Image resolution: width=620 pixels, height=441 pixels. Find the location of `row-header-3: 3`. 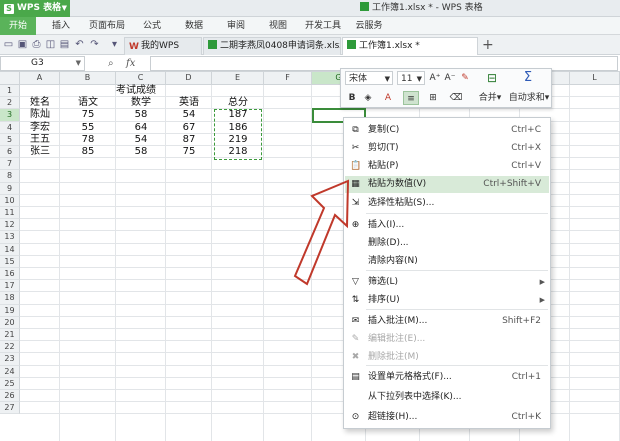

row-header-3: 3 is located at coordinates (10, 115).